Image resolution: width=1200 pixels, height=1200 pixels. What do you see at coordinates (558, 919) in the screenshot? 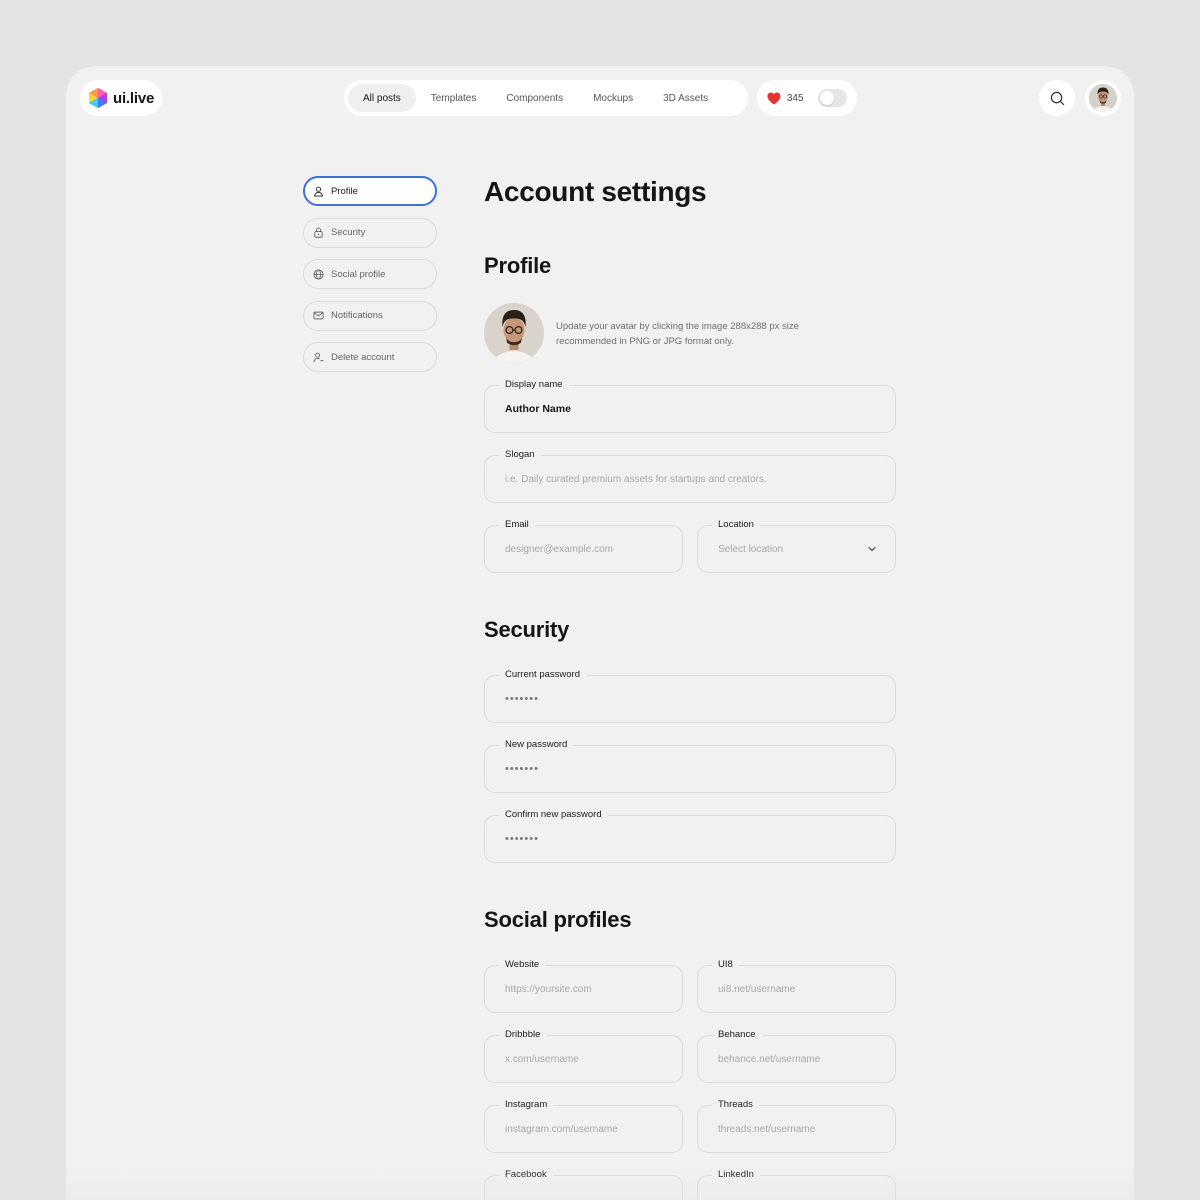
I see `social-section-title: Social profiles` at bounding box center [558, 919].